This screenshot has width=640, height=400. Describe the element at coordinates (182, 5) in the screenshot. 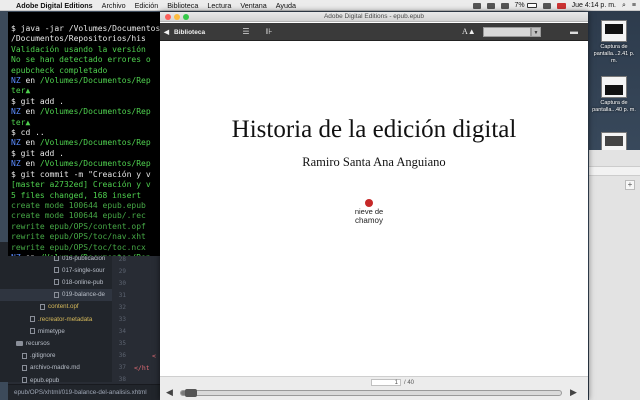

I see `menu-biblioteca: Biblioteca` at that location.